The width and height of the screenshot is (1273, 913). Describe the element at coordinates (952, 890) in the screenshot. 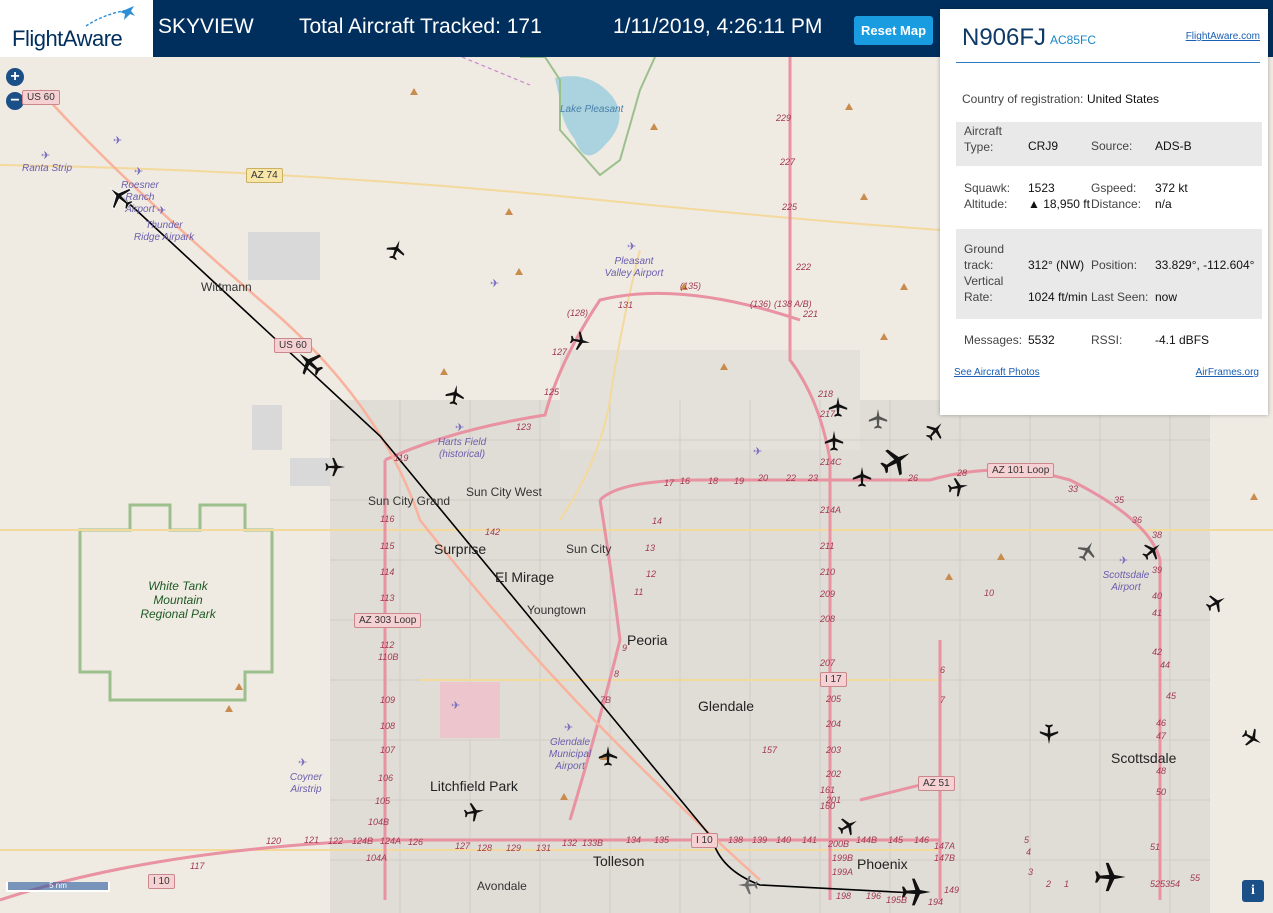

I see `exit-label: 149` at that location.